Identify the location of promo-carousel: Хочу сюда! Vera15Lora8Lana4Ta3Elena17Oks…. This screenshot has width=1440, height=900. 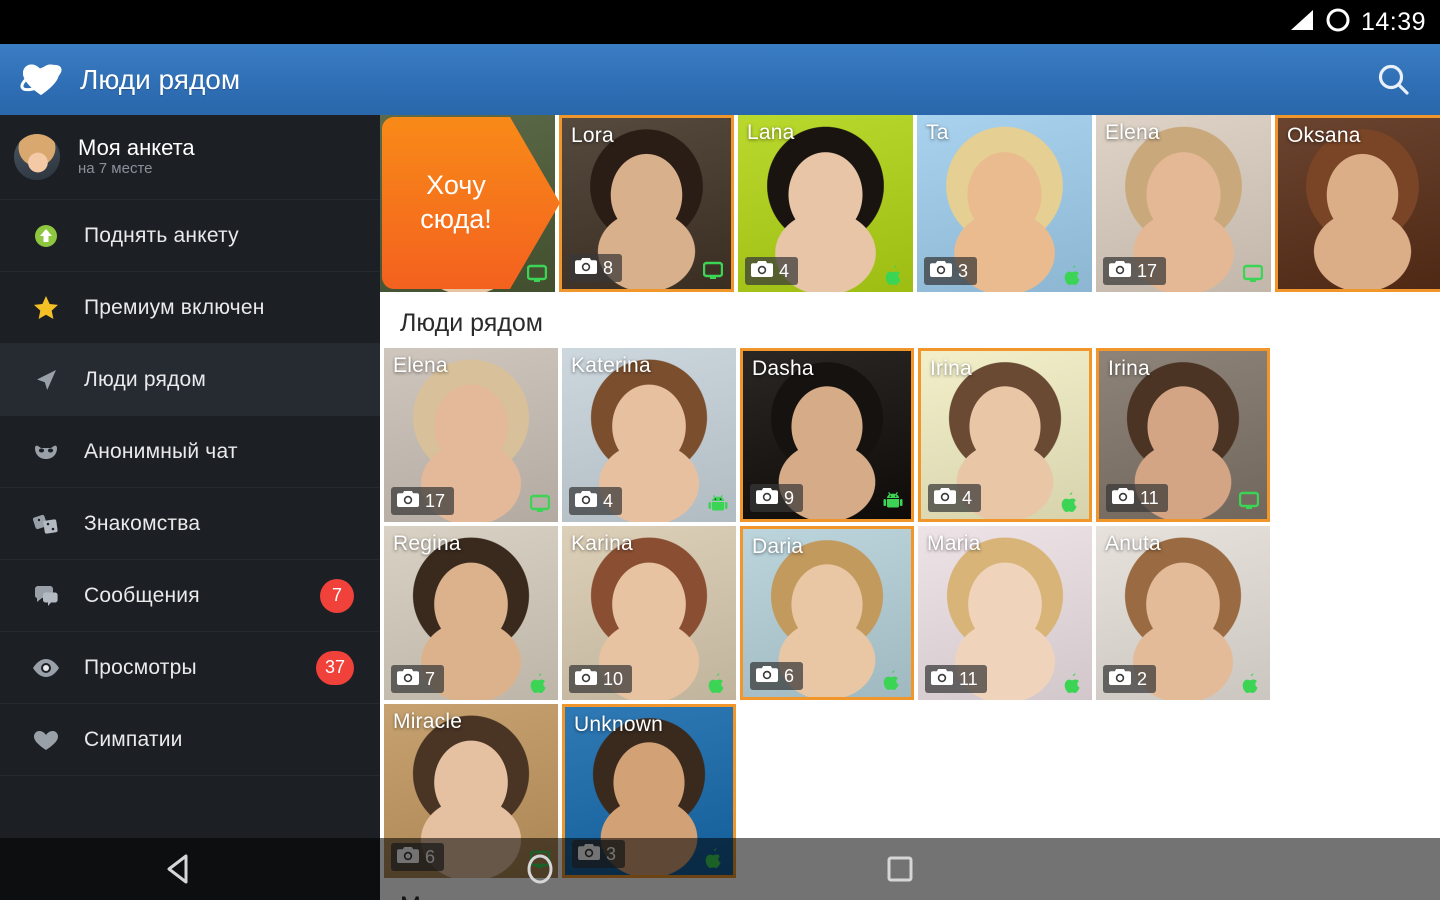
(910, 205).